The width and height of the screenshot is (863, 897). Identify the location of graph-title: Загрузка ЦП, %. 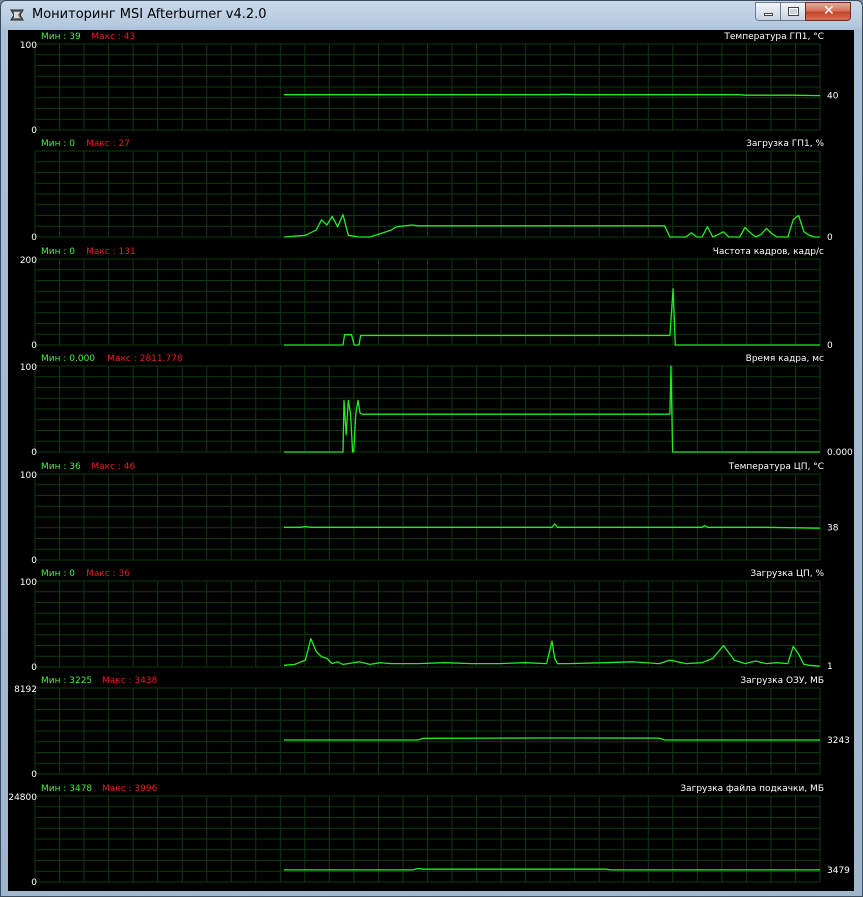
(787, 574).